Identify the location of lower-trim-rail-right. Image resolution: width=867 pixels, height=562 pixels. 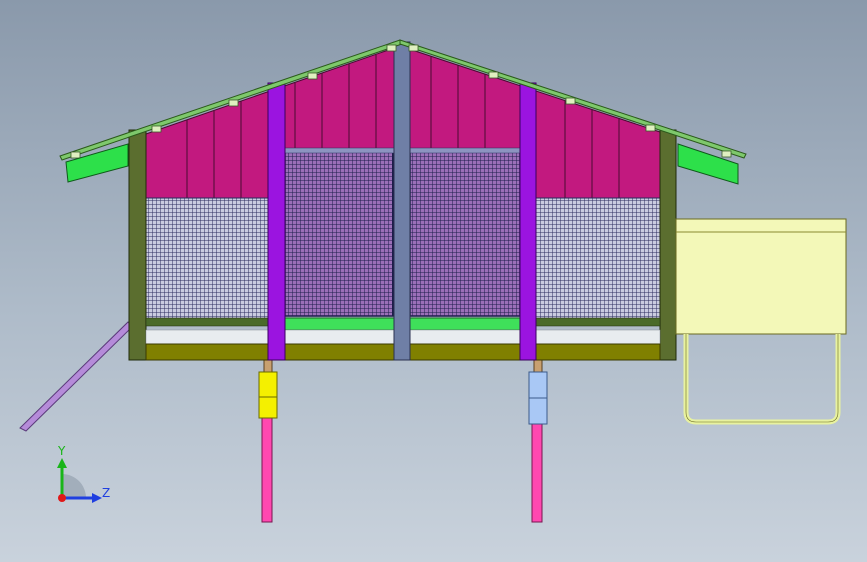
(598, 322).